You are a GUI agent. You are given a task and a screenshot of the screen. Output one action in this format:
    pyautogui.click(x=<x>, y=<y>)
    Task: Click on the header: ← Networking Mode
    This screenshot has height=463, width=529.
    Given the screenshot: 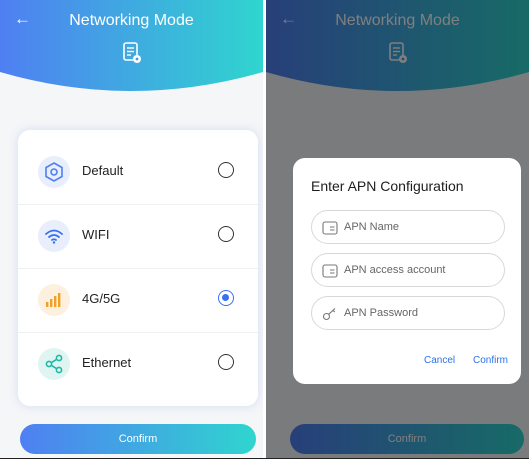 What is the action you would take?
    pyautogui.click(x=131, y=57)
    